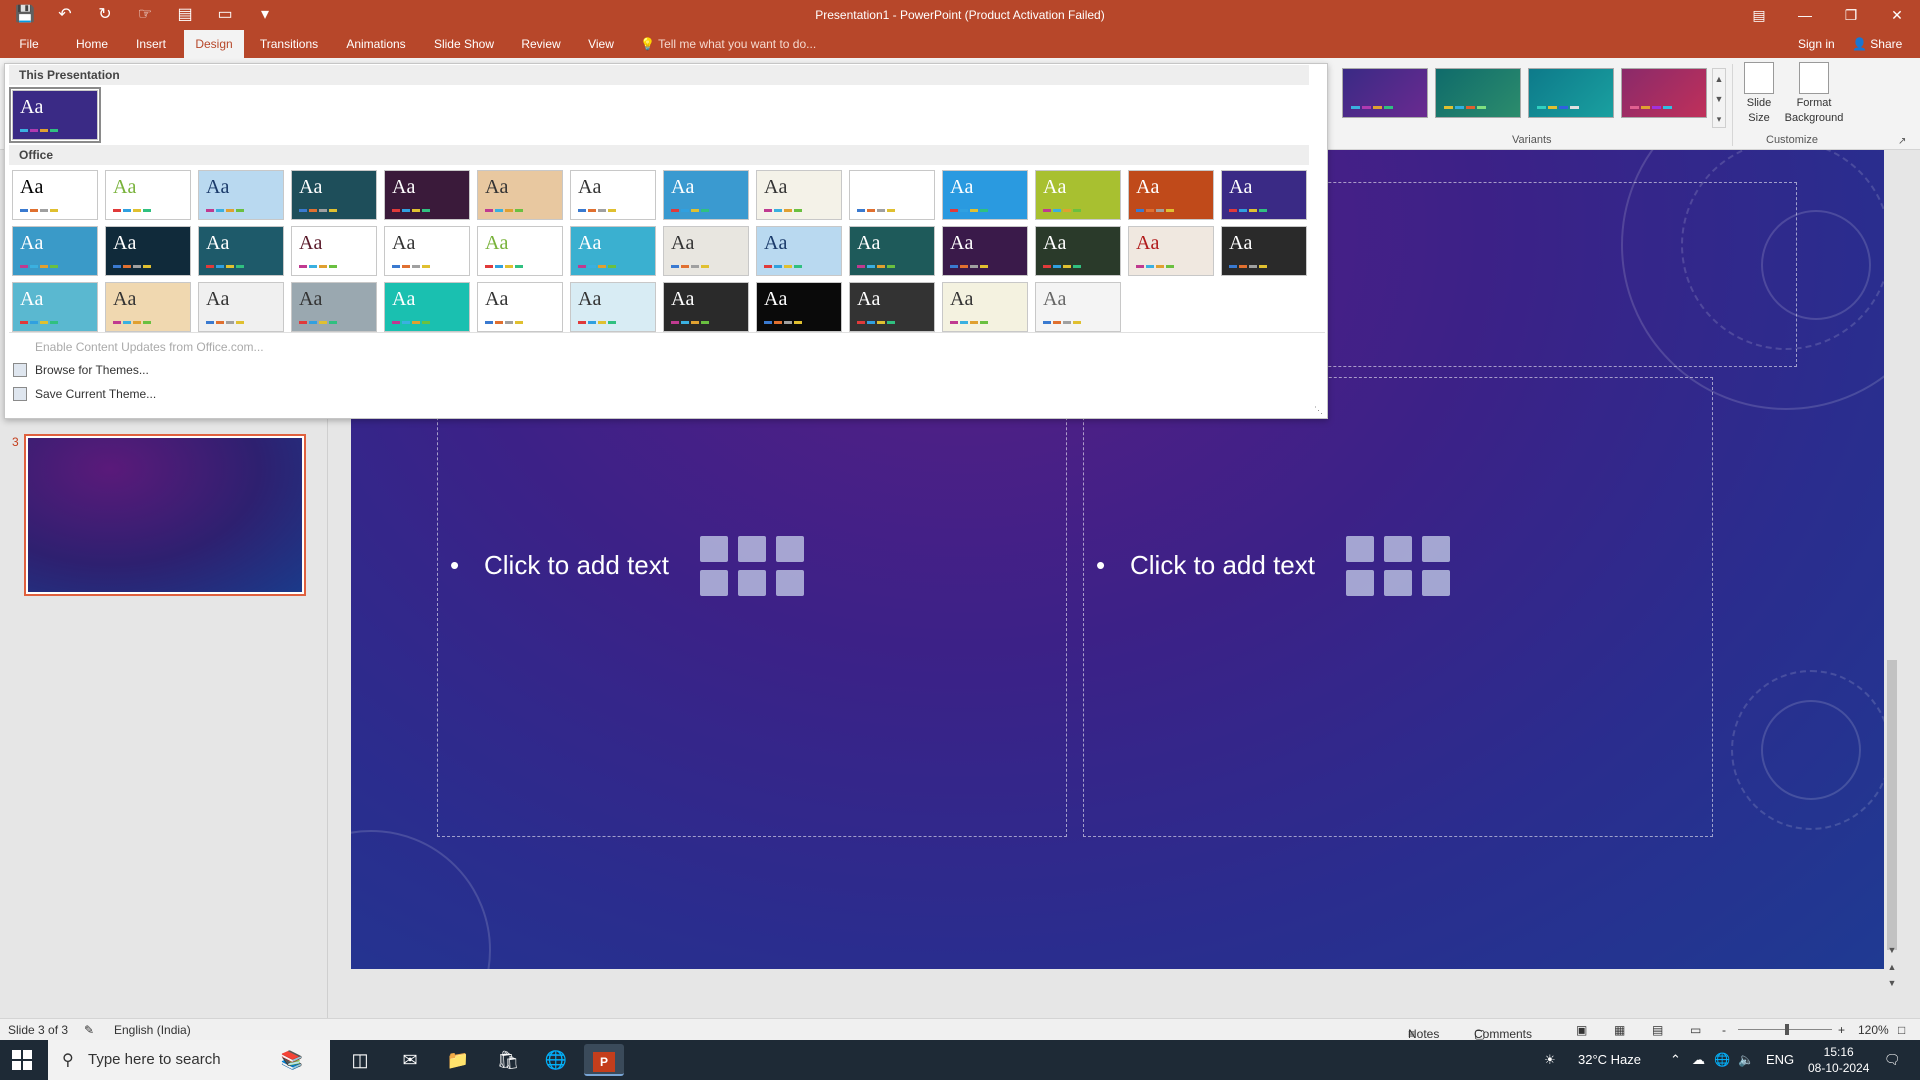  I want to click on share-button: 👤 Share, so click(1877, 44).